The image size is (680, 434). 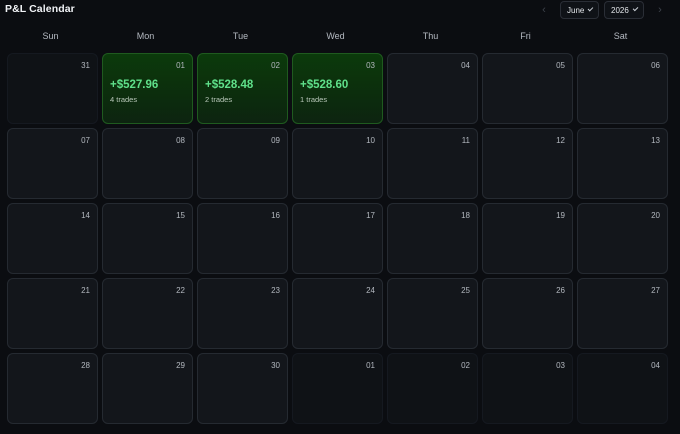 What do you see at coordinates (314, 99) in the screenshot?
I see `trade-count: 1 trades` at bounding box center [314, 99].